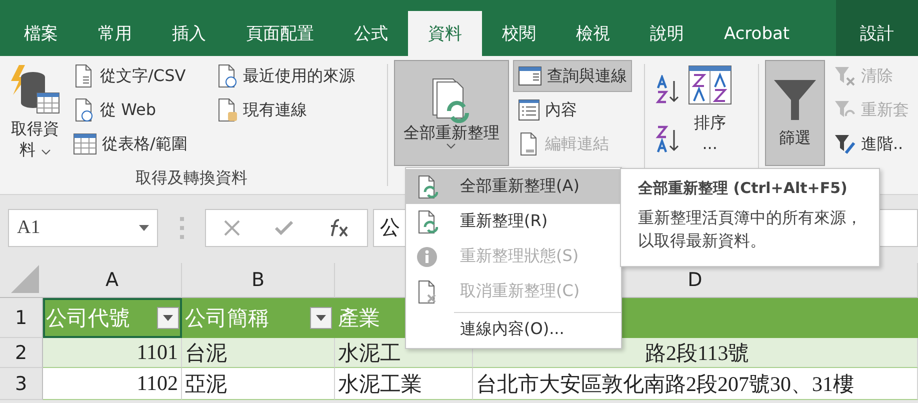 The image size is (918, 403). I want to click on ribbon-command: 進階.., so click(871, 144).